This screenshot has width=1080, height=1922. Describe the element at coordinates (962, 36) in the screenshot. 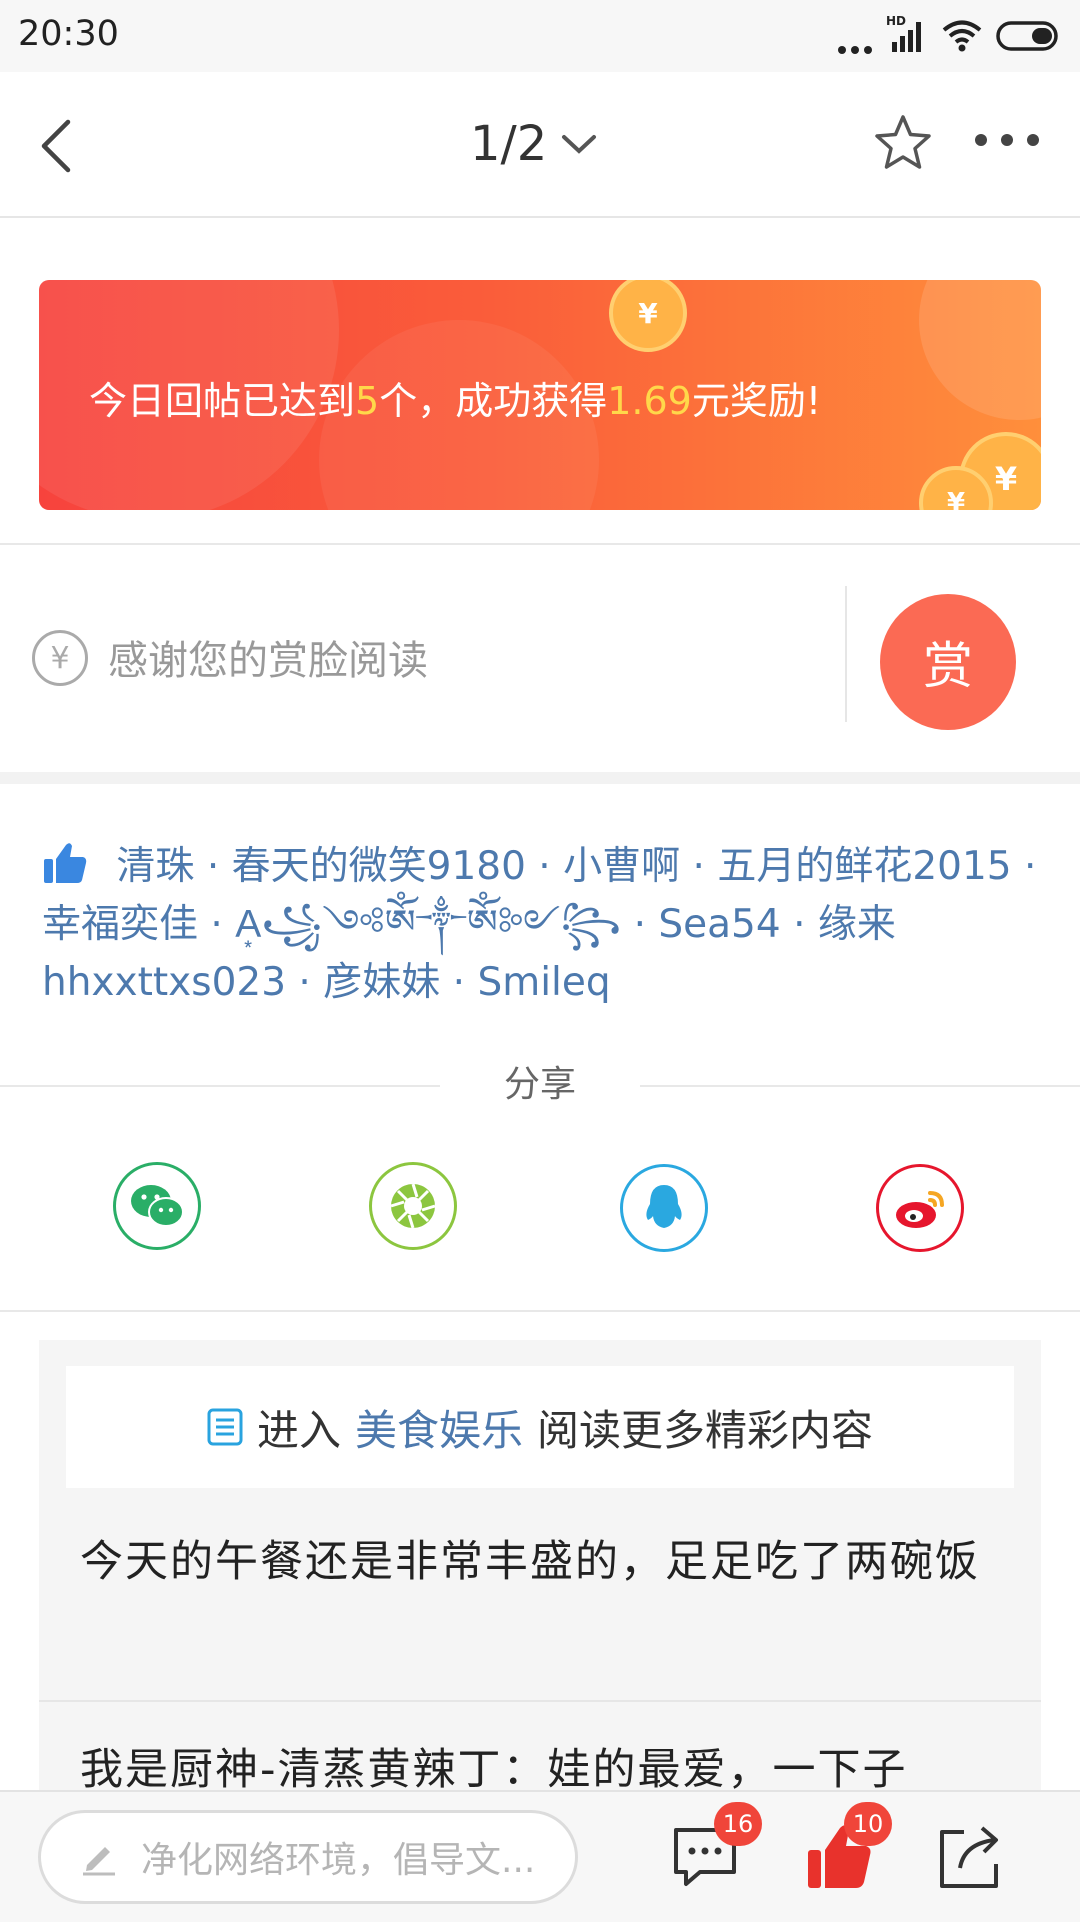

I see `wifi-icon` at that location.